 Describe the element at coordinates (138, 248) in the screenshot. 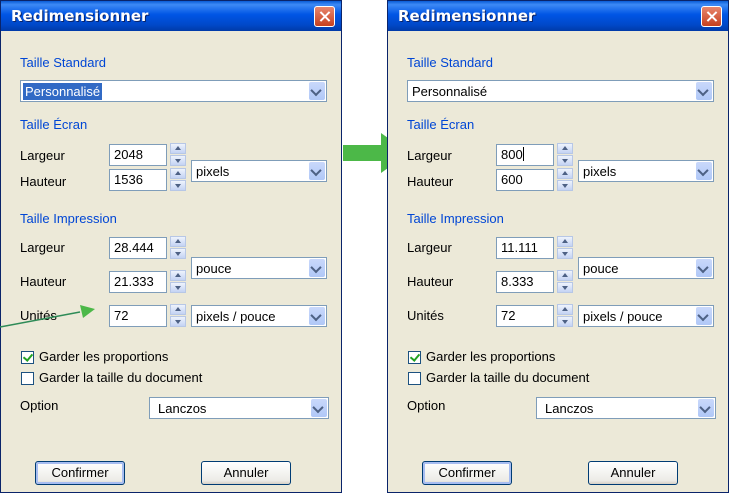

I see `print-width-input: 28.444` at that location.